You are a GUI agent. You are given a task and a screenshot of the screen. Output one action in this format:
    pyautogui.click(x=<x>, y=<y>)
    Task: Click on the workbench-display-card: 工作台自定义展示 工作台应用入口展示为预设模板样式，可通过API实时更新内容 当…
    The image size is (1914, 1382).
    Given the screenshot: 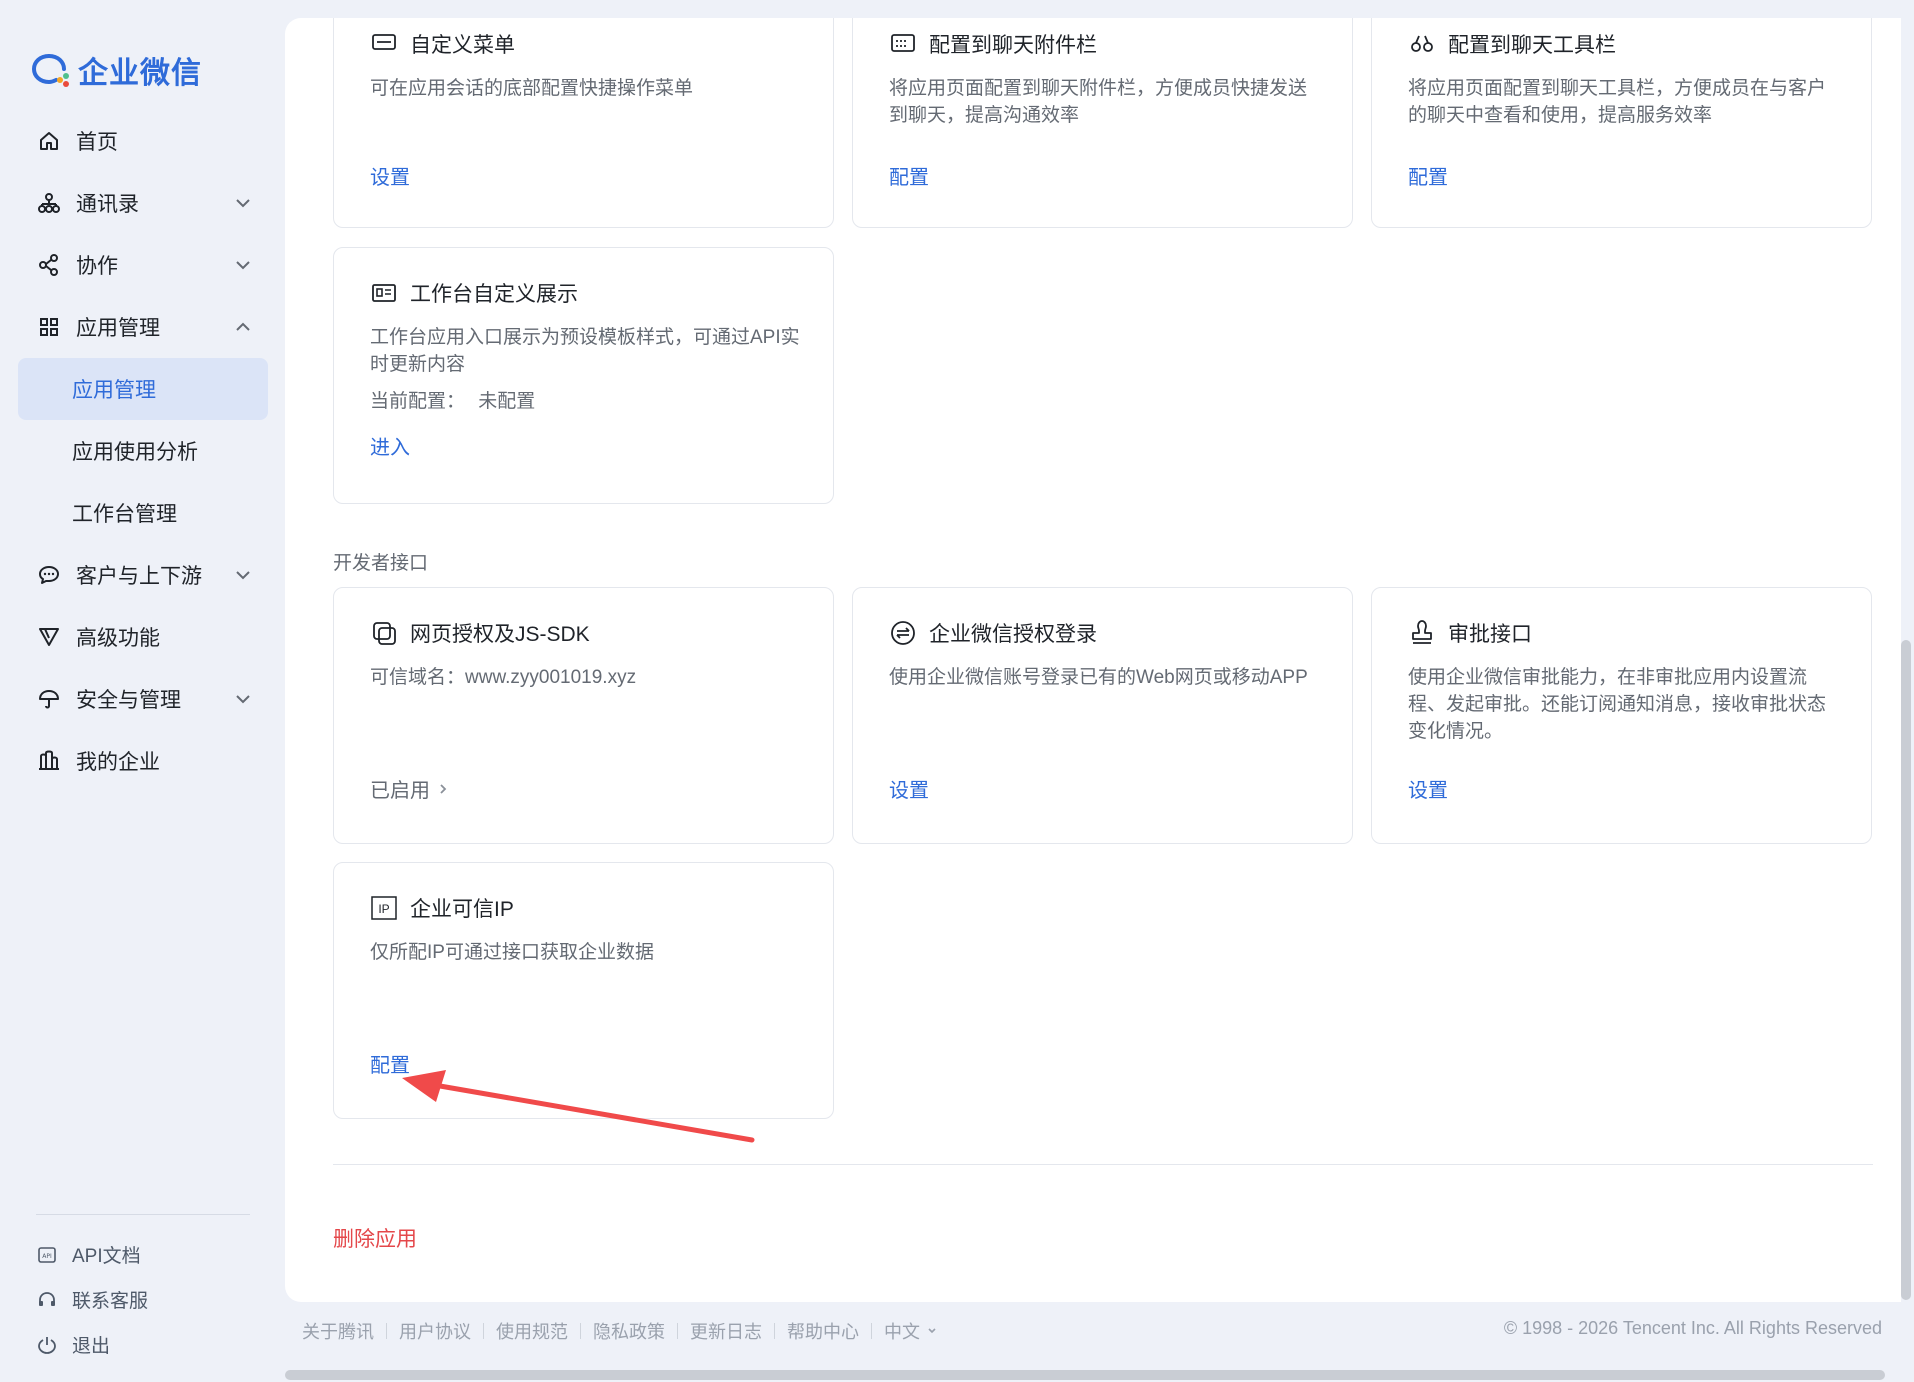 What is the action you would take?
    pyautogui.click(x=583, y=375)
    